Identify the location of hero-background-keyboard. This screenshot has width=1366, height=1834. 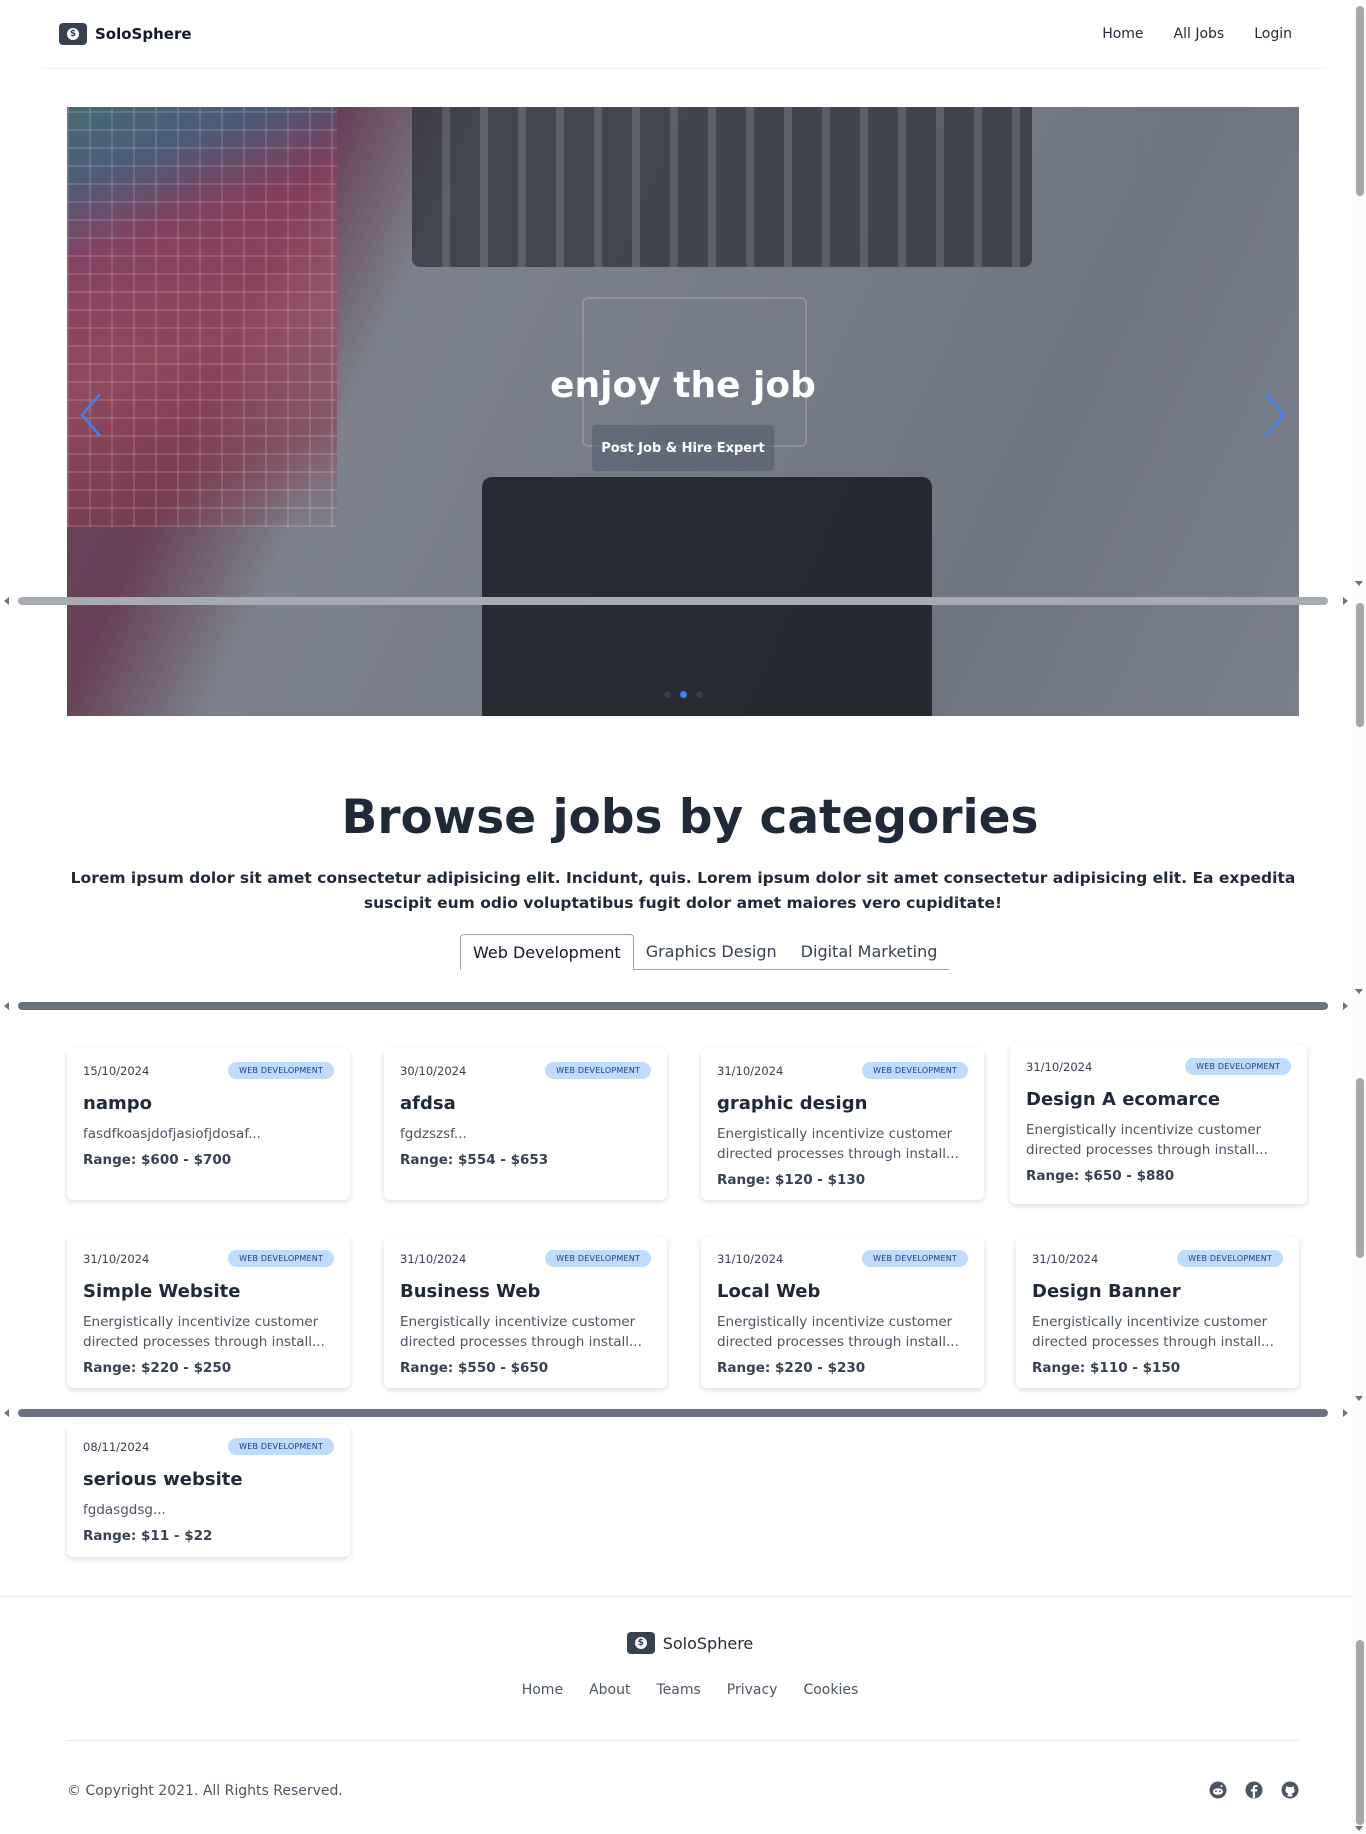
(722, 187).